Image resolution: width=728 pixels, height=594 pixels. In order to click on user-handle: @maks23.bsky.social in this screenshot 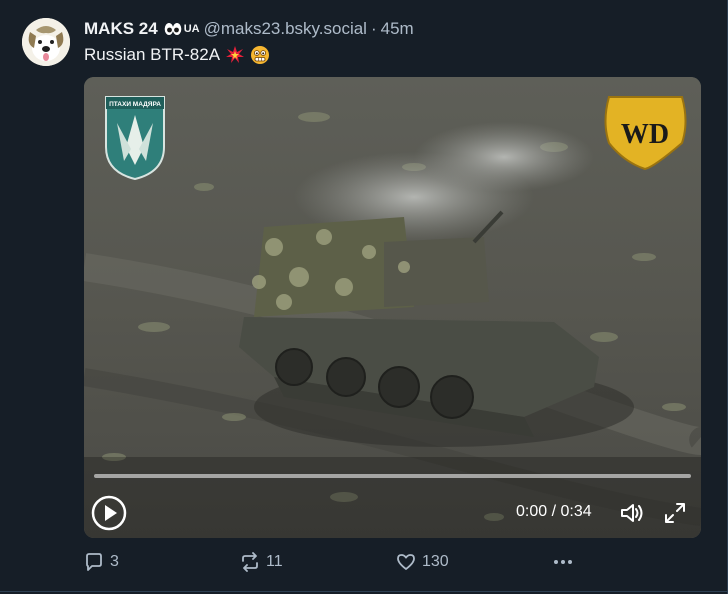, I will do `click(285, 29)`.